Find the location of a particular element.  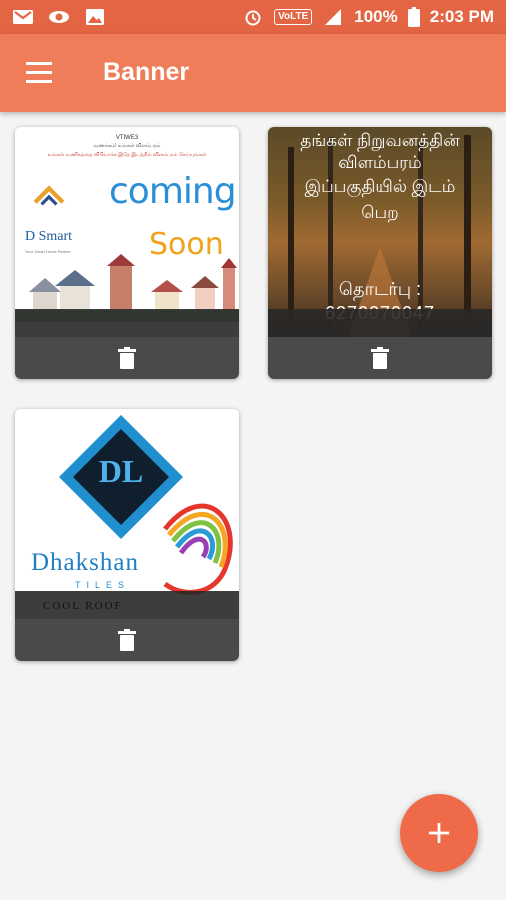

status-time: 2:03 PM is located at coordinates (461, 16).